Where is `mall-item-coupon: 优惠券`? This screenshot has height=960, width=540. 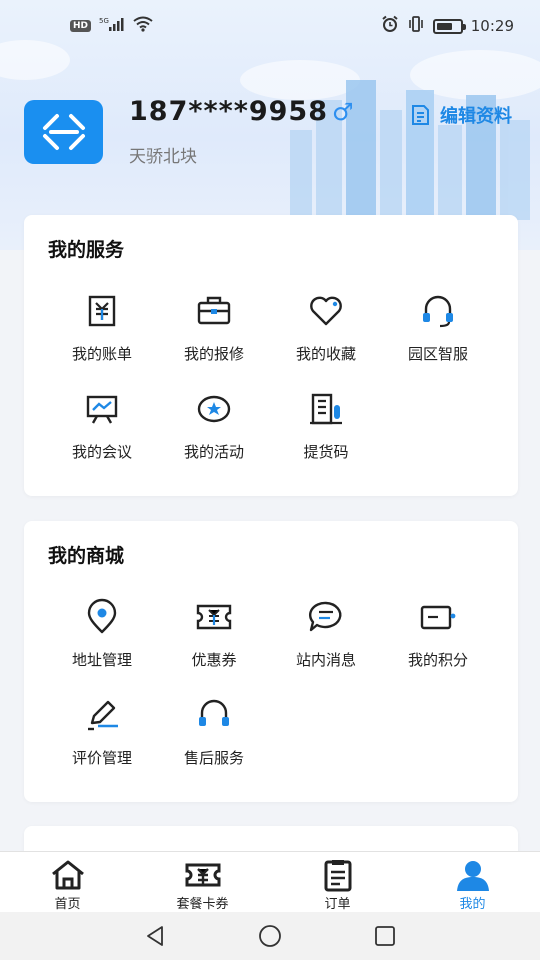 mall-item-coupon: 优惠券 is located at coordinates (214, 637).